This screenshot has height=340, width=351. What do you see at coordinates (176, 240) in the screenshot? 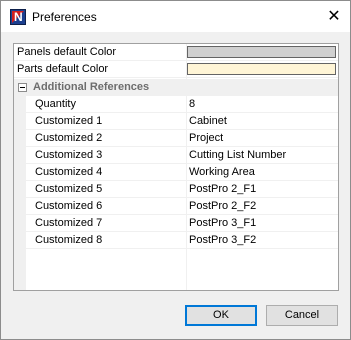
I see `property-row: Customized 8 PostPro 3_F2` at bounding box center [176, 240].